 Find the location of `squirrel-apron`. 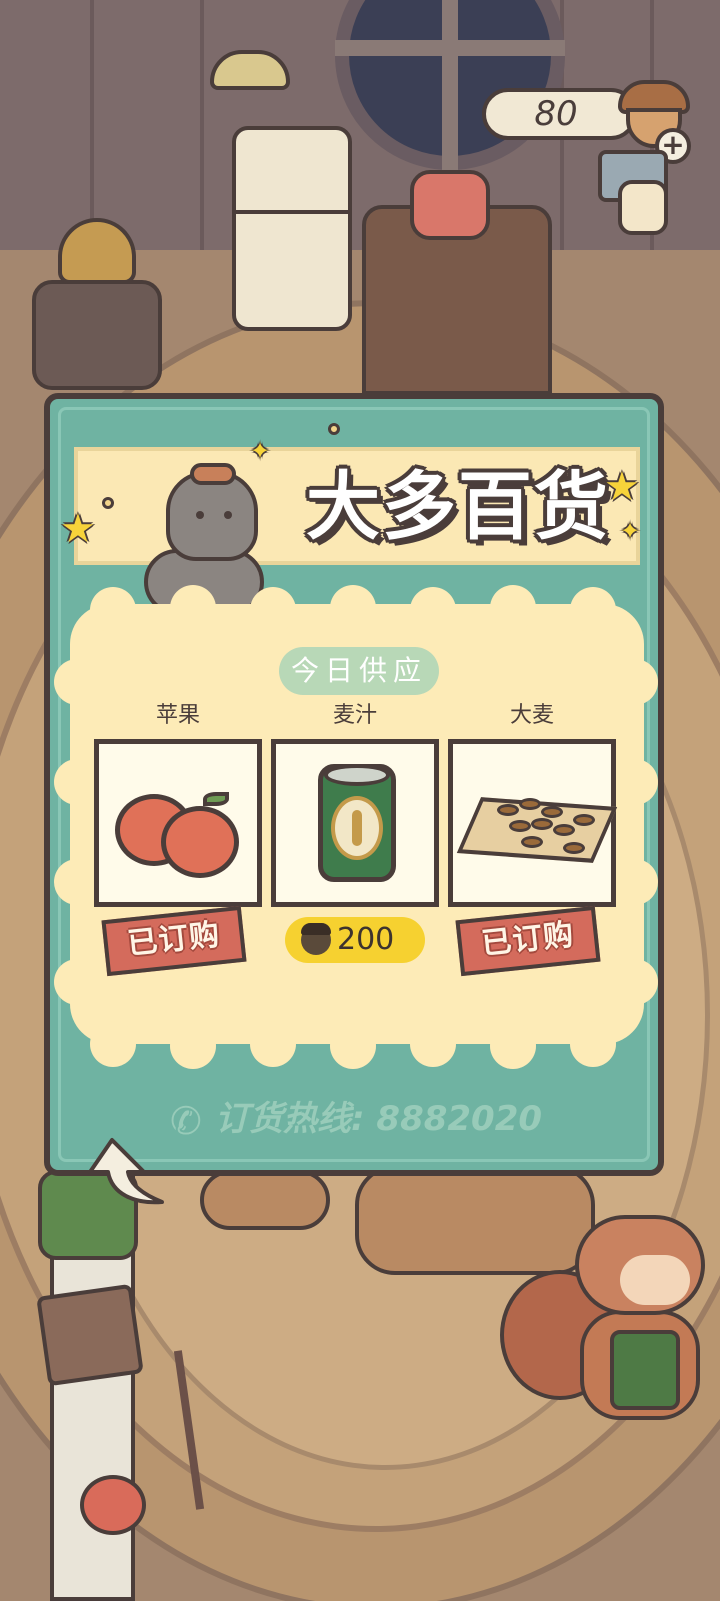

squirrel-apron is located at coordinates (645, 1370).